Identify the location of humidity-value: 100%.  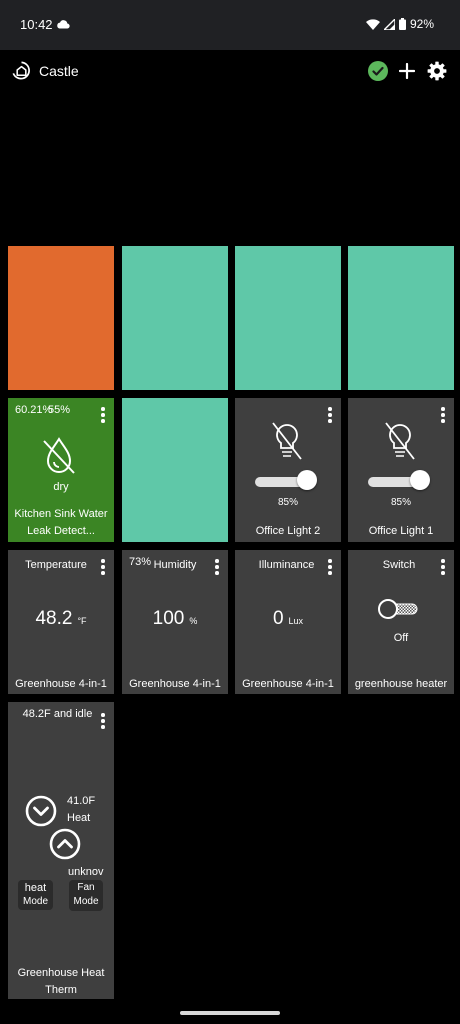
(175, 618).